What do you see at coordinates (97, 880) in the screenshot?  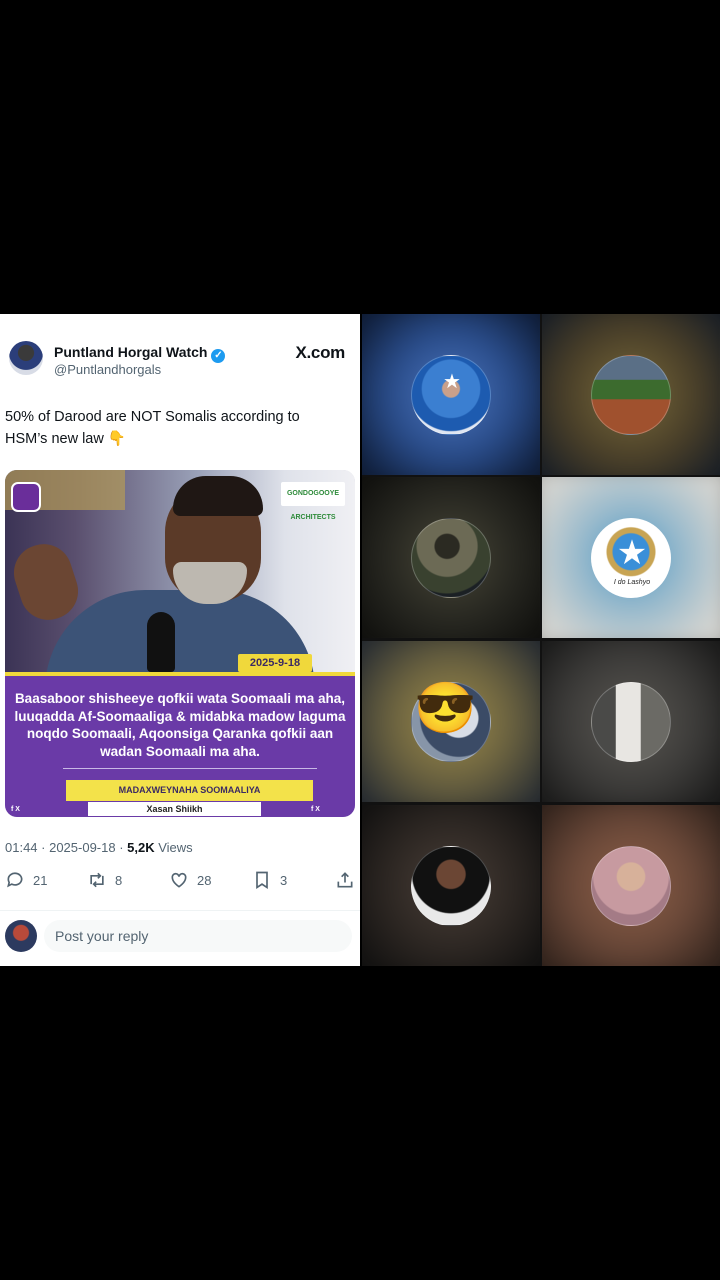 I see `repost-icon` at bounding box center [97, 880].